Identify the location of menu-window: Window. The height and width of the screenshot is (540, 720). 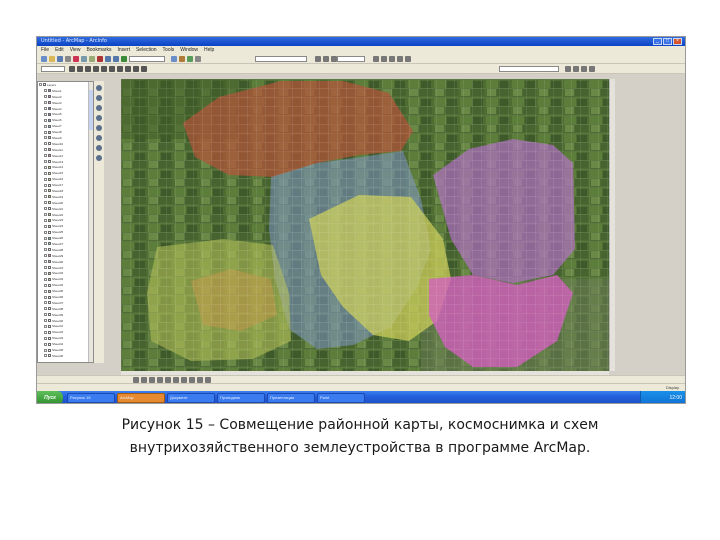
(189, 50).